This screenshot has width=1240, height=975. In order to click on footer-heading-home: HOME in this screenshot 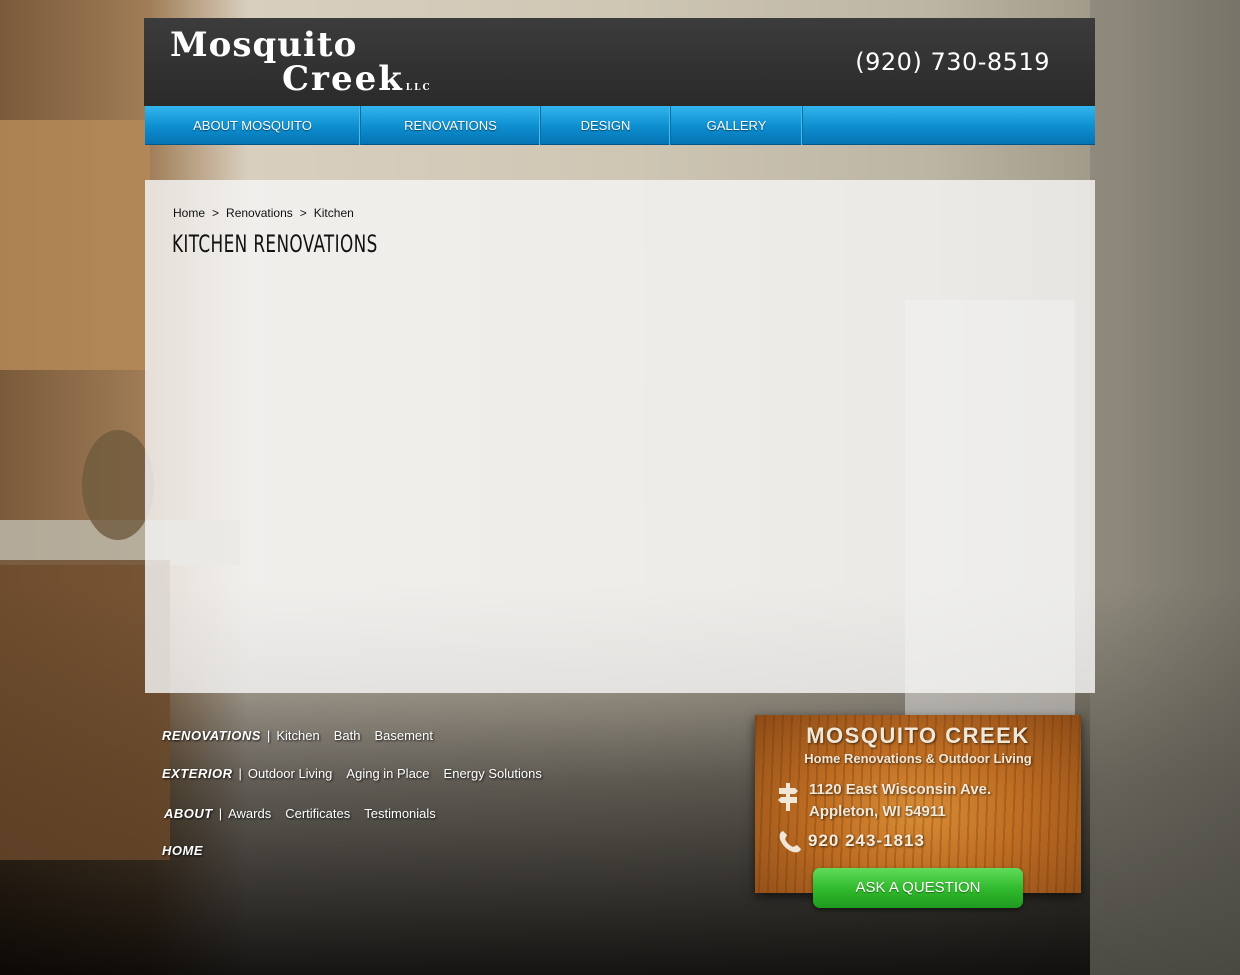, I will do `click(182, 850)`.